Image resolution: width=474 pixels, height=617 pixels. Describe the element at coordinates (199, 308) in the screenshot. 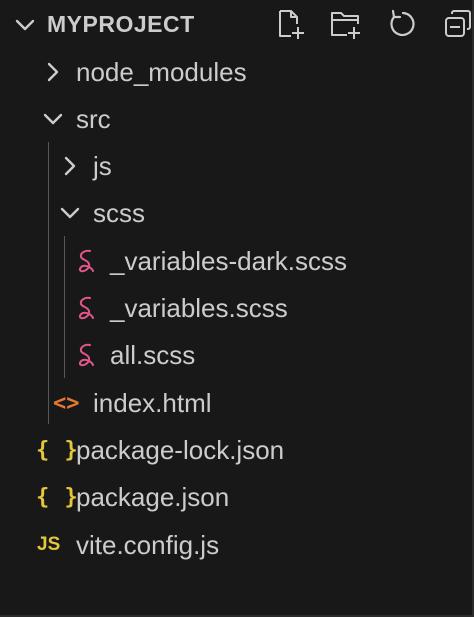

I see `file-label: _variables.scss` at that location.